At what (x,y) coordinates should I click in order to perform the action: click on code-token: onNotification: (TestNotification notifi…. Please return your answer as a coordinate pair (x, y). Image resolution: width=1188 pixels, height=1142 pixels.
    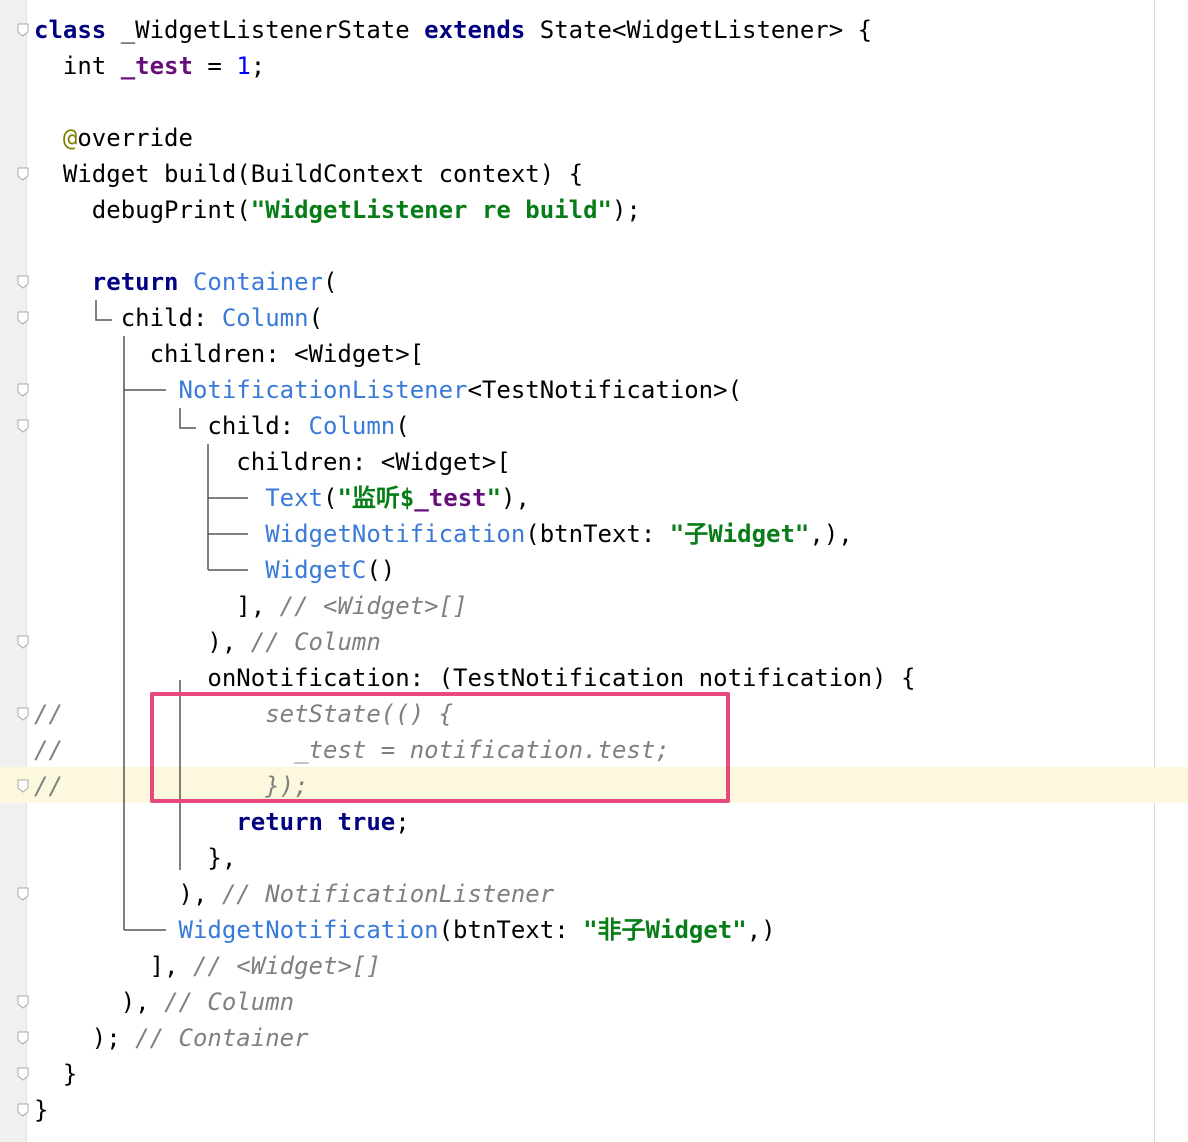
    Looking at the image, I should click on (561, 678).